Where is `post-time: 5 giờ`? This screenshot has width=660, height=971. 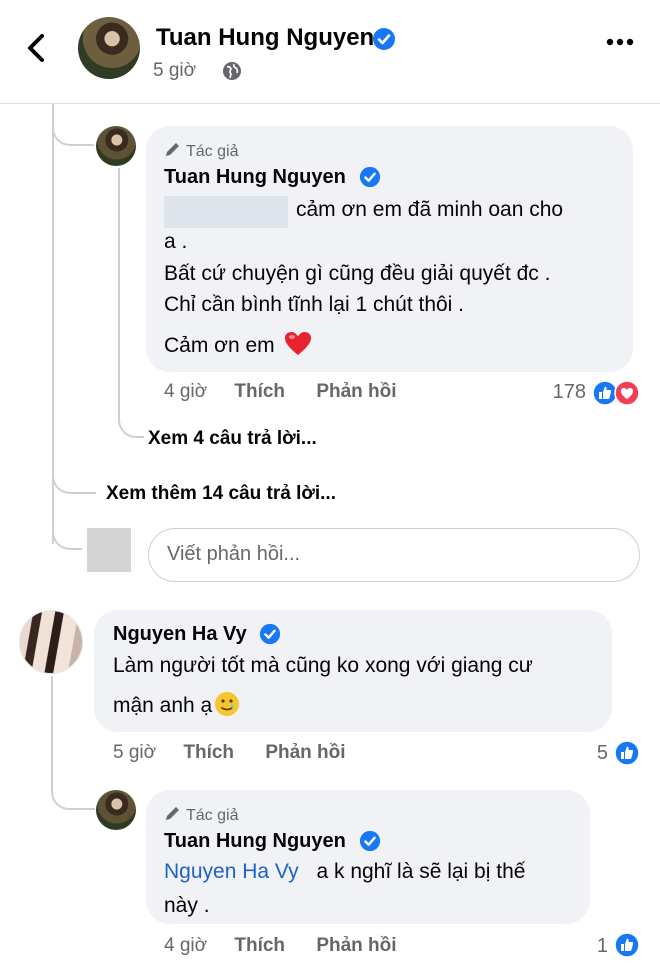 post-time: 5 giờ is located at coordinates (175, 70).